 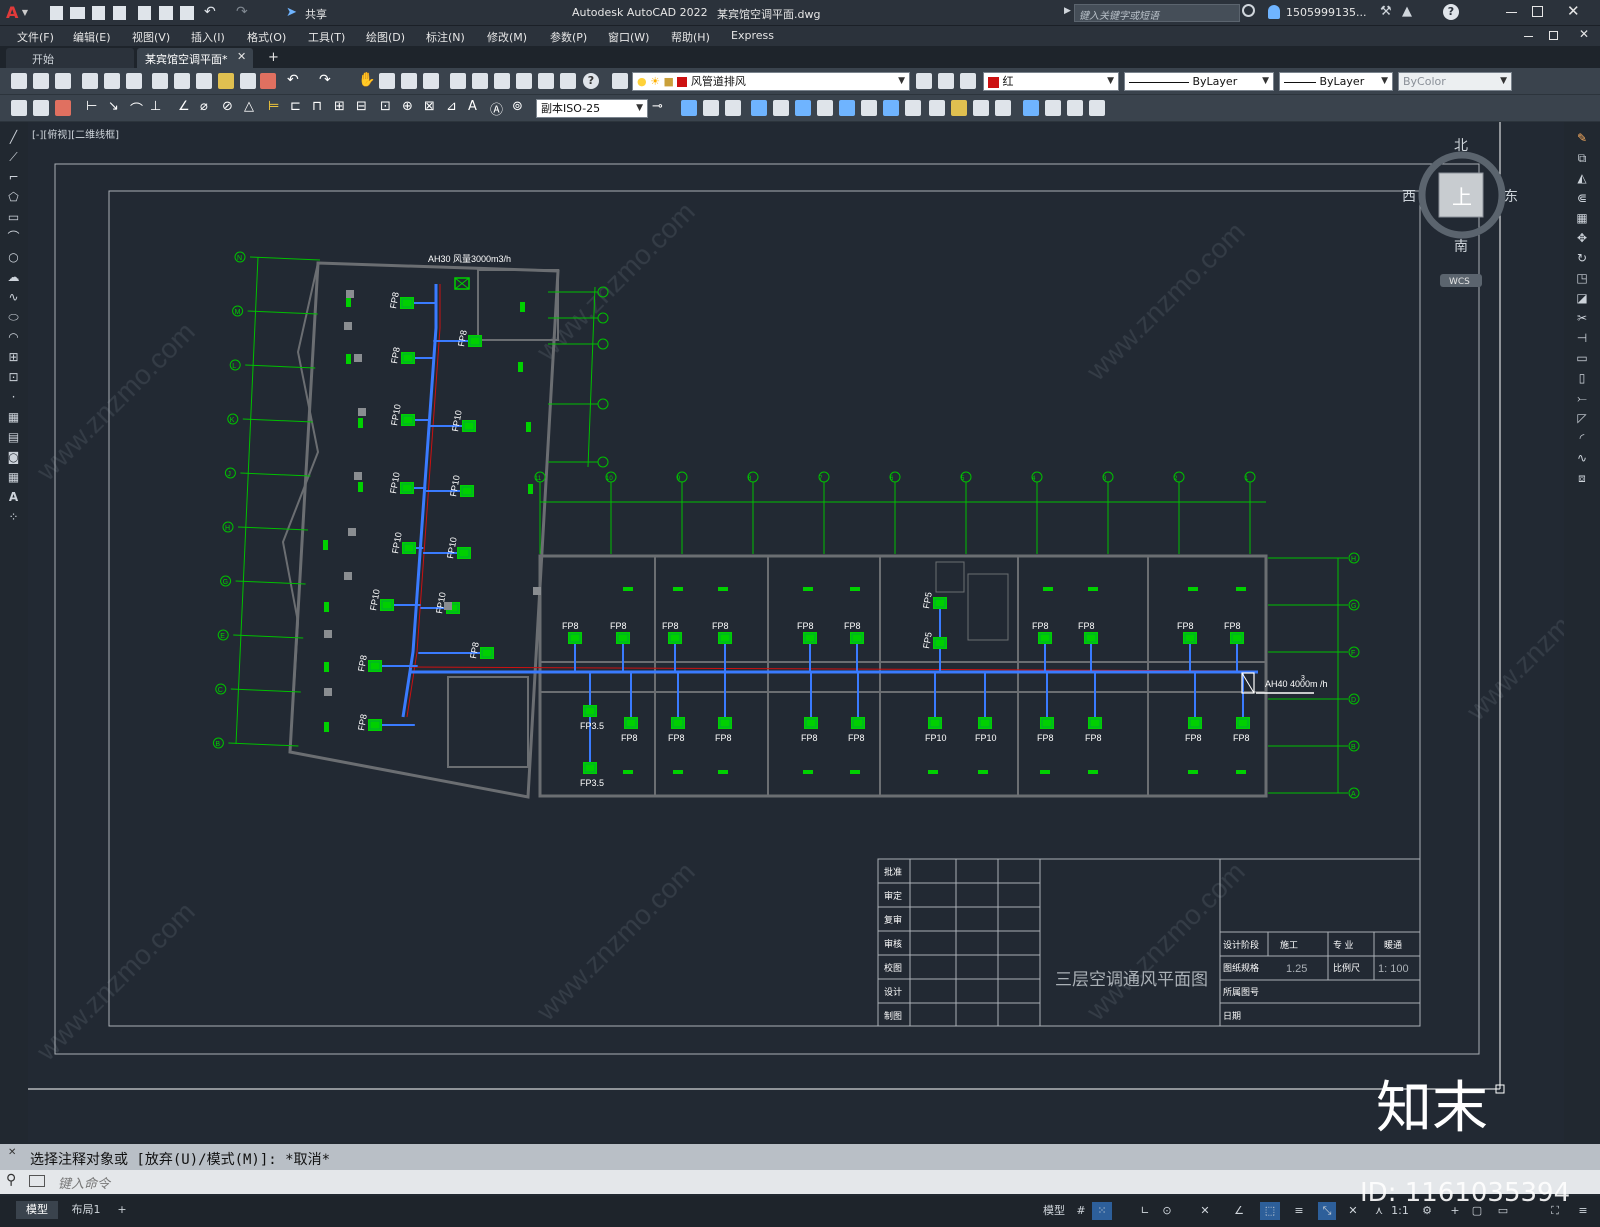 What do you see at coordinates (959, 108) in the screenshot?
I see `modify-13-icon` at bounding box center [959, 108].